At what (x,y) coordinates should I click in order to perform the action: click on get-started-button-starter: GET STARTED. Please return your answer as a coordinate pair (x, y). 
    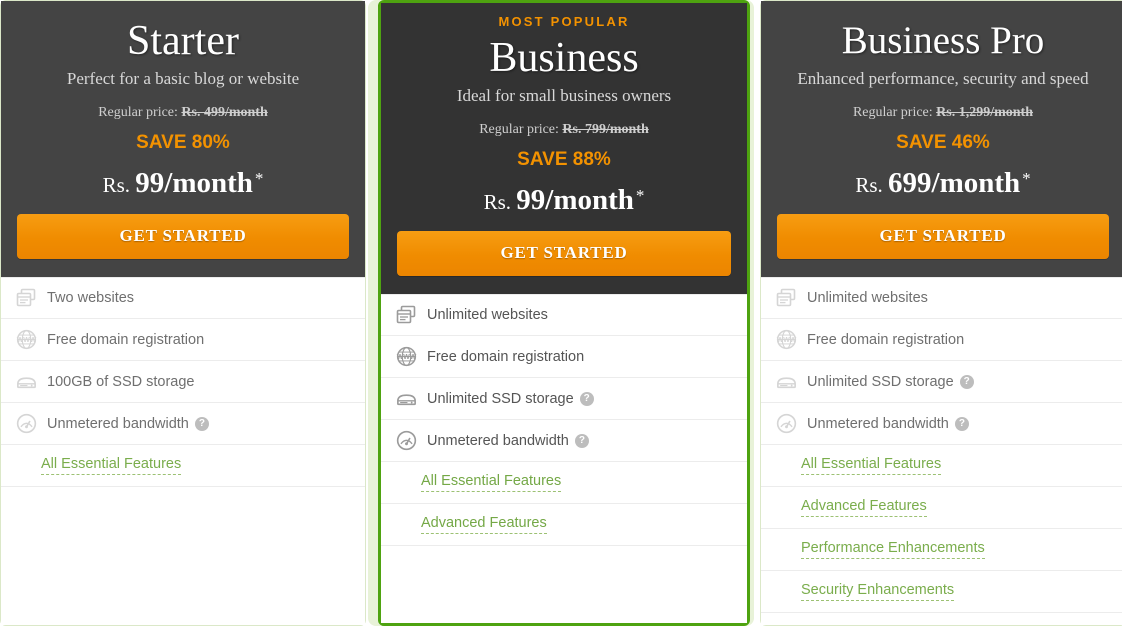
    Looking at the image, I should click on (183, 236).